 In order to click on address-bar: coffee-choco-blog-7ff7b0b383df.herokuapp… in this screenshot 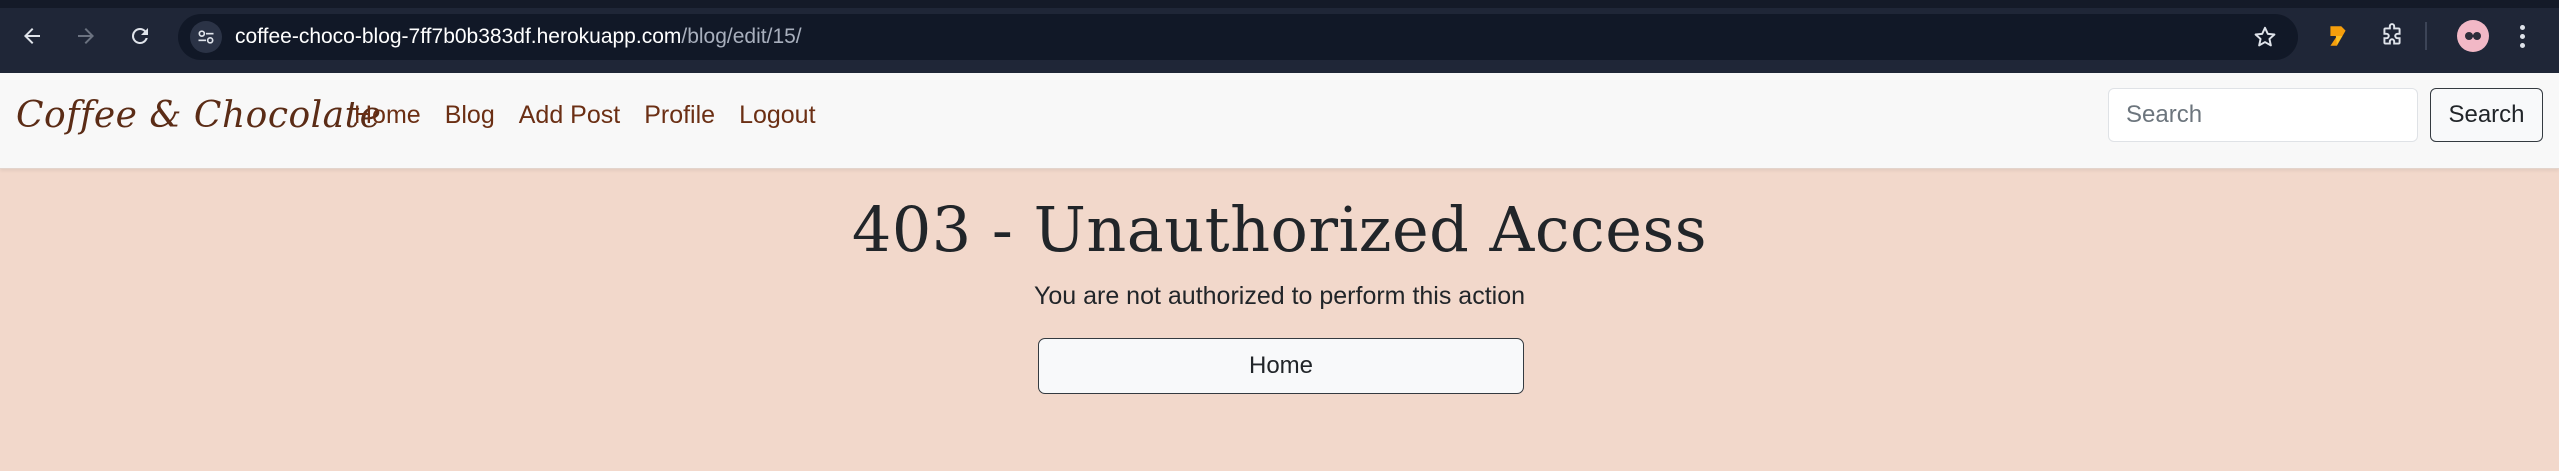, I will do `click(1238, 37)`.